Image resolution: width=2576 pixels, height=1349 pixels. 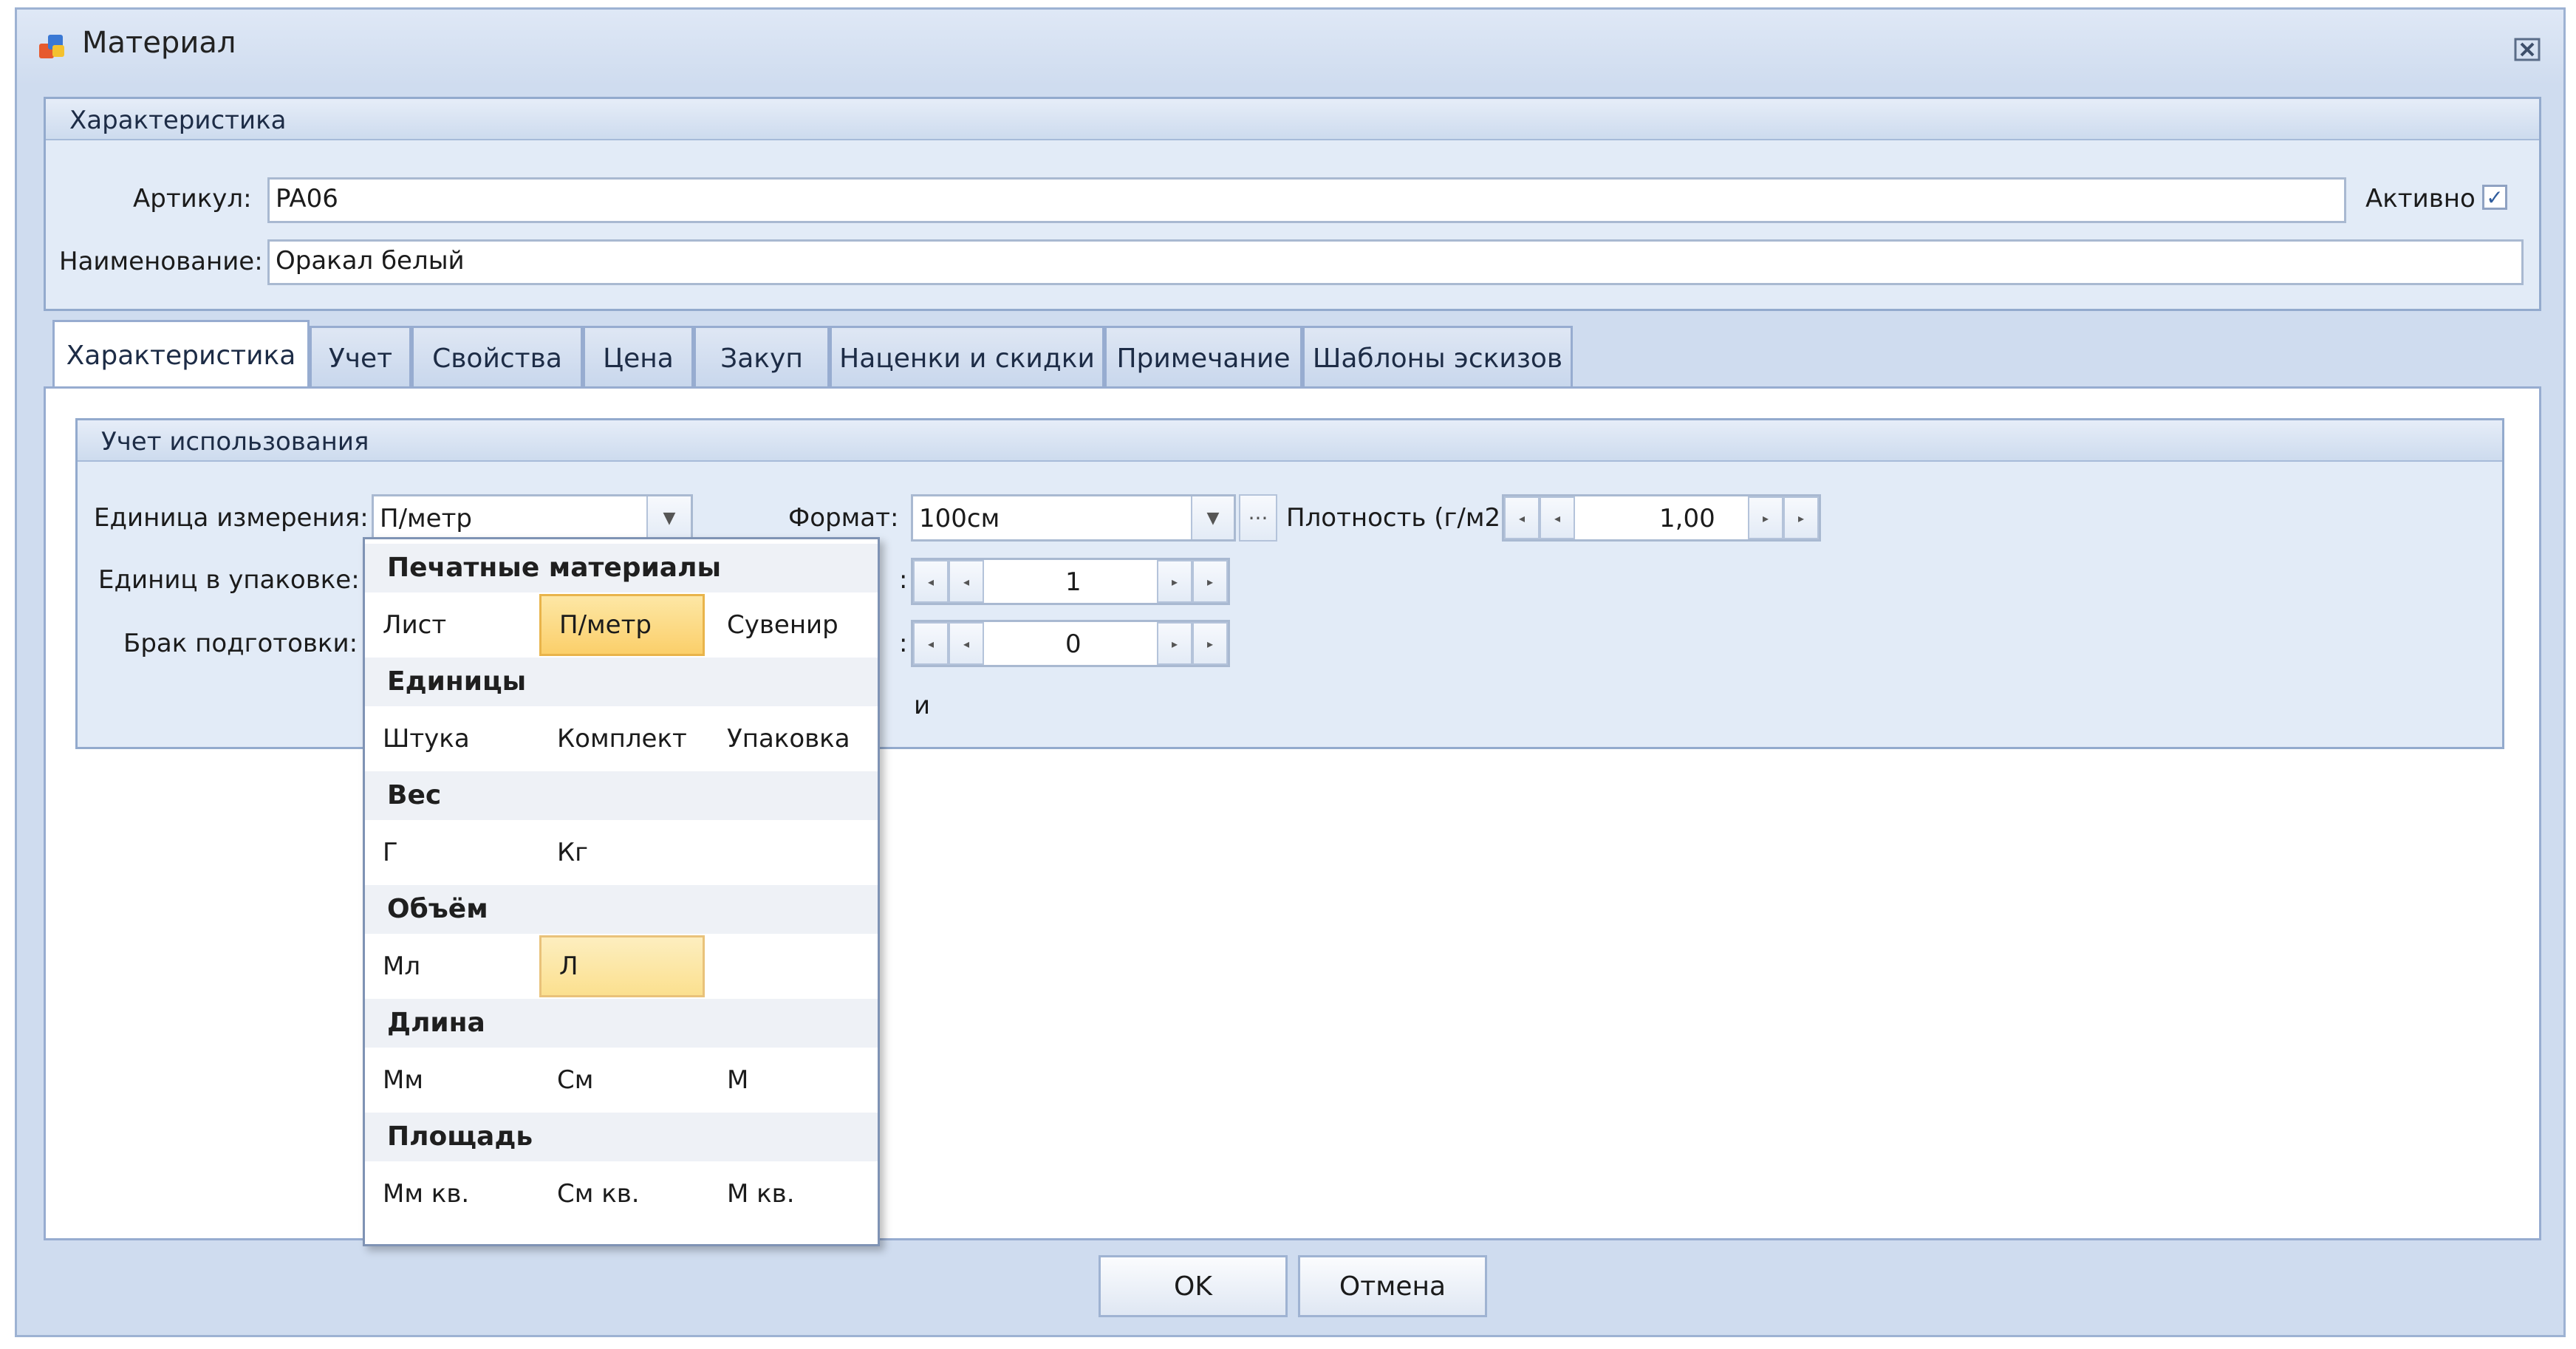 I want to click on waste-label: Брак подготовки:, so click(x=241, y=644).